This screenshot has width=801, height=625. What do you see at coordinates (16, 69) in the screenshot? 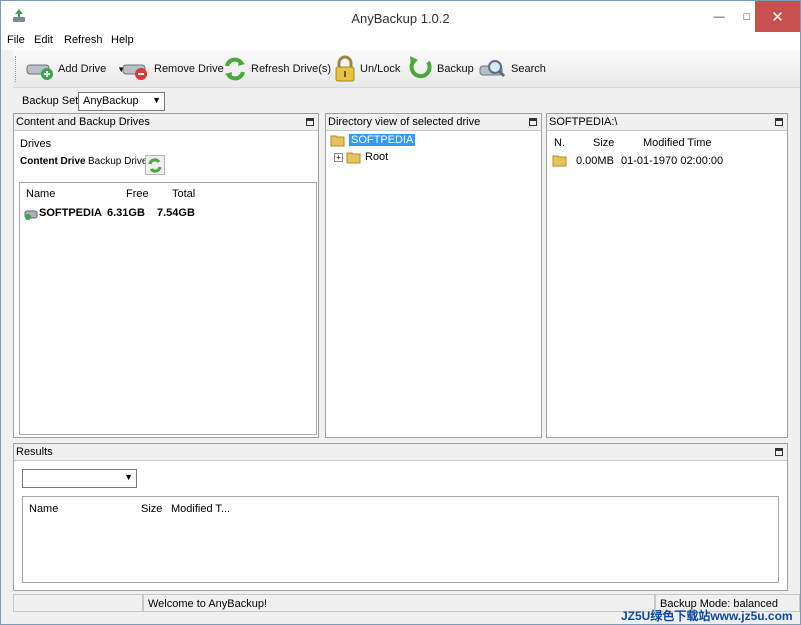
I see `toolbar-grip` at bounding box center [16, 69].